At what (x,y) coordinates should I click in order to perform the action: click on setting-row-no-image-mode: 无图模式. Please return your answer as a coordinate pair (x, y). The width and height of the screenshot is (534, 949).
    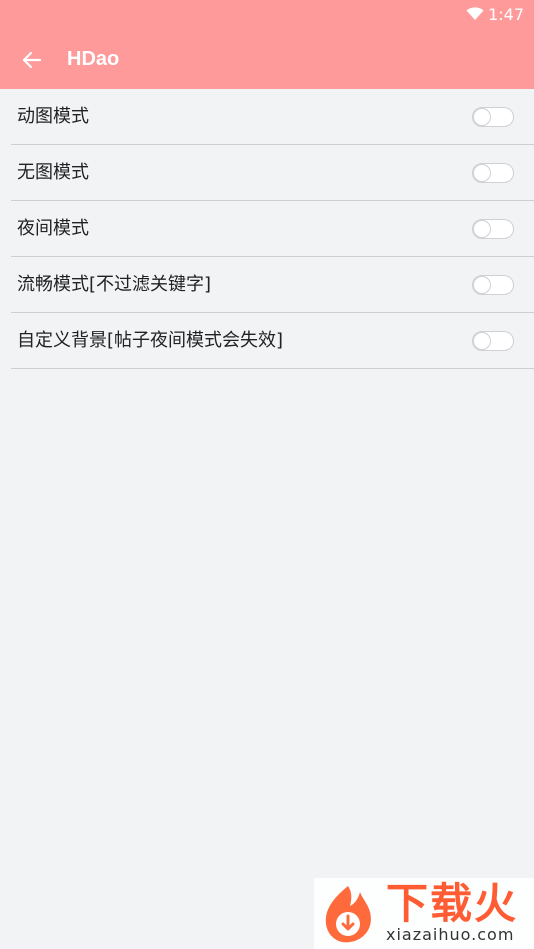
    Looking at the image, I should click on (272, 173).